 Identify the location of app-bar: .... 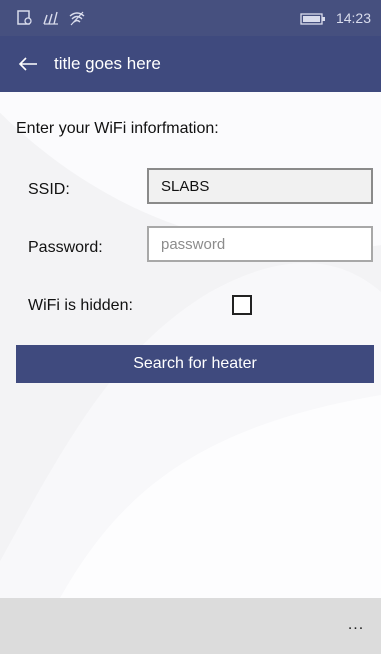
(190, 626).